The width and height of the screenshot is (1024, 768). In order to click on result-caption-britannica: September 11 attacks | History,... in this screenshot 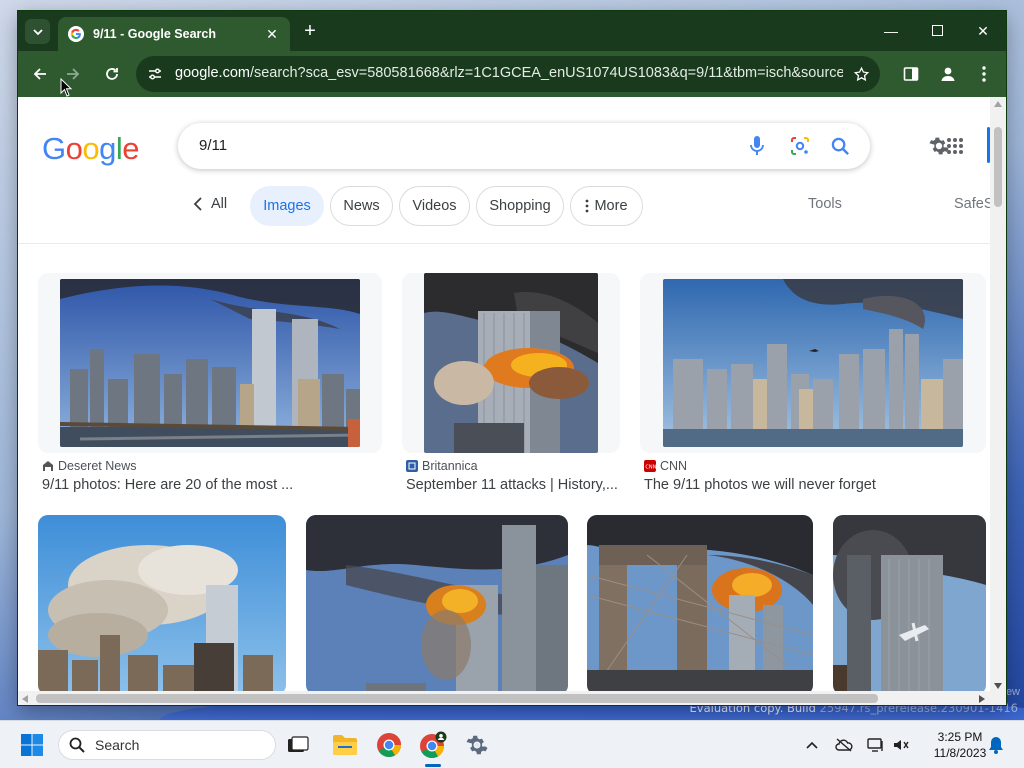, I will do `click(512, 485)`.